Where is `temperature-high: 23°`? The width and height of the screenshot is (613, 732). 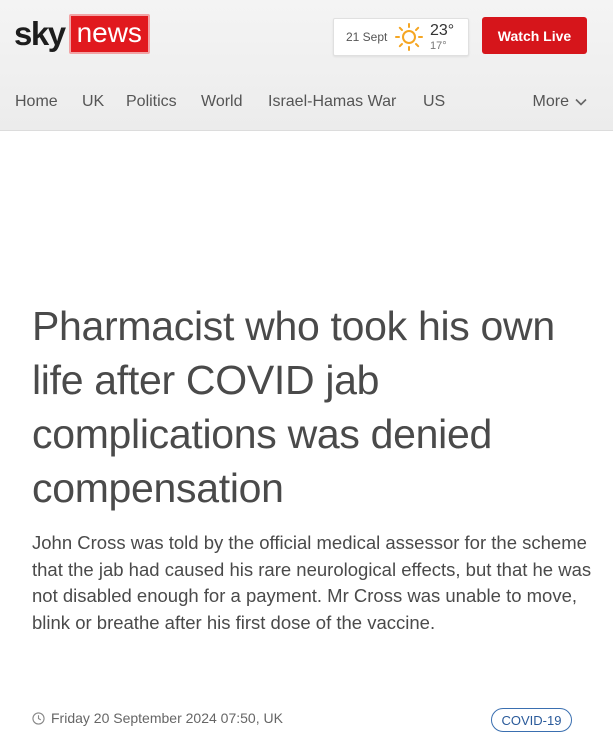
temperature-high: 23° is located at coordinates (442, 30).